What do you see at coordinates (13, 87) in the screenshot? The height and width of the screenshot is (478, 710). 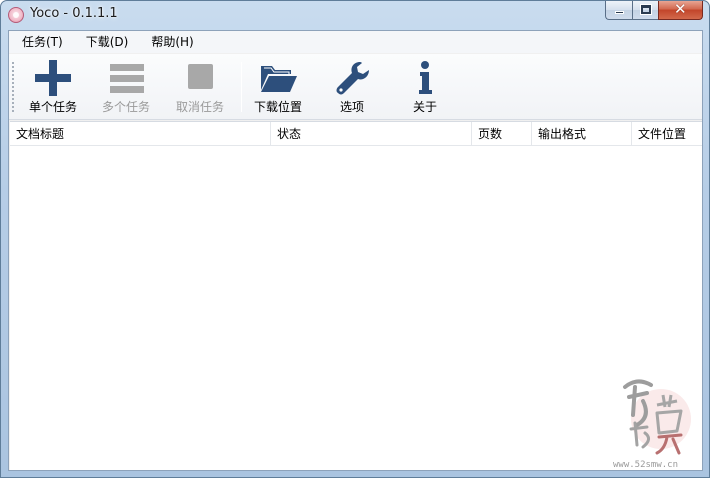 I see `toolbar-grip` at bounding box center [13, 87].